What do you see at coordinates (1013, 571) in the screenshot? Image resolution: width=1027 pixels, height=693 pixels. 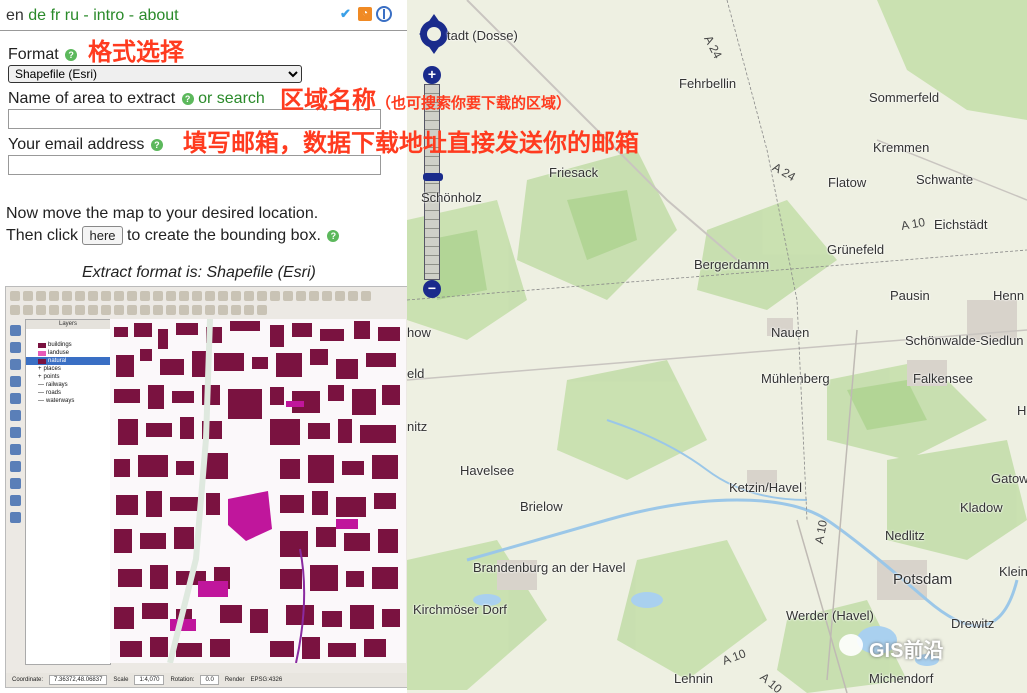 I see `map-place: Klein` at bounding box center [1013, 571].